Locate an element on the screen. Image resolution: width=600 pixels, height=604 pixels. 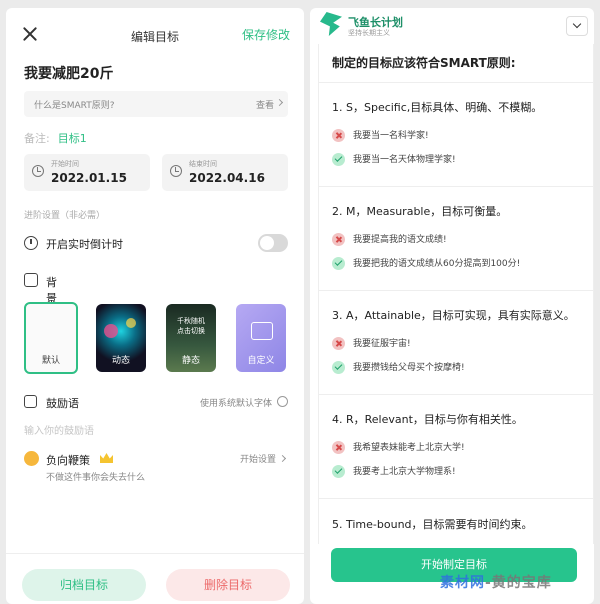
negative-motivation-action: 开始设置 is located at coordinates (258, 458).